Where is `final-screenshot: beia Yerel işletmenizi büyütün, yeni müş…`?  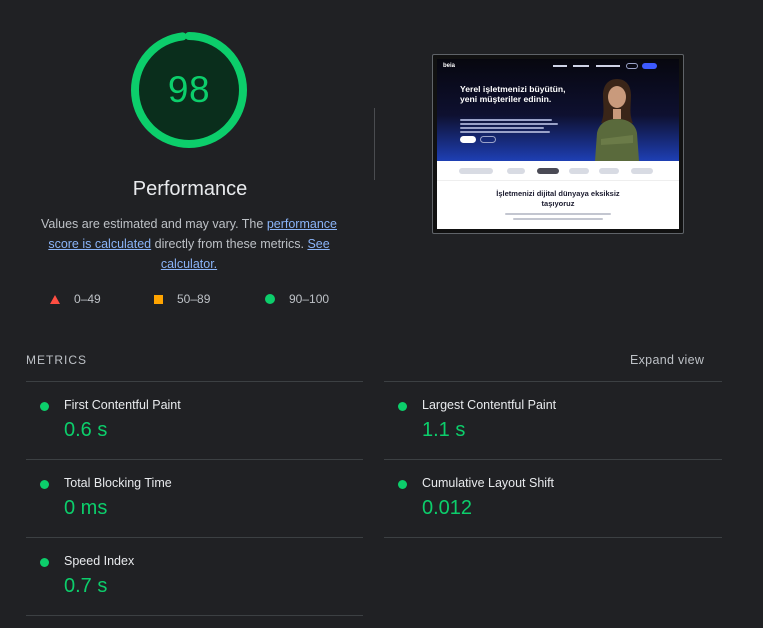 final-screenshot: beia Yerel işletmenizi büyütün, yeni müş… is located at coordinates (558, 144).